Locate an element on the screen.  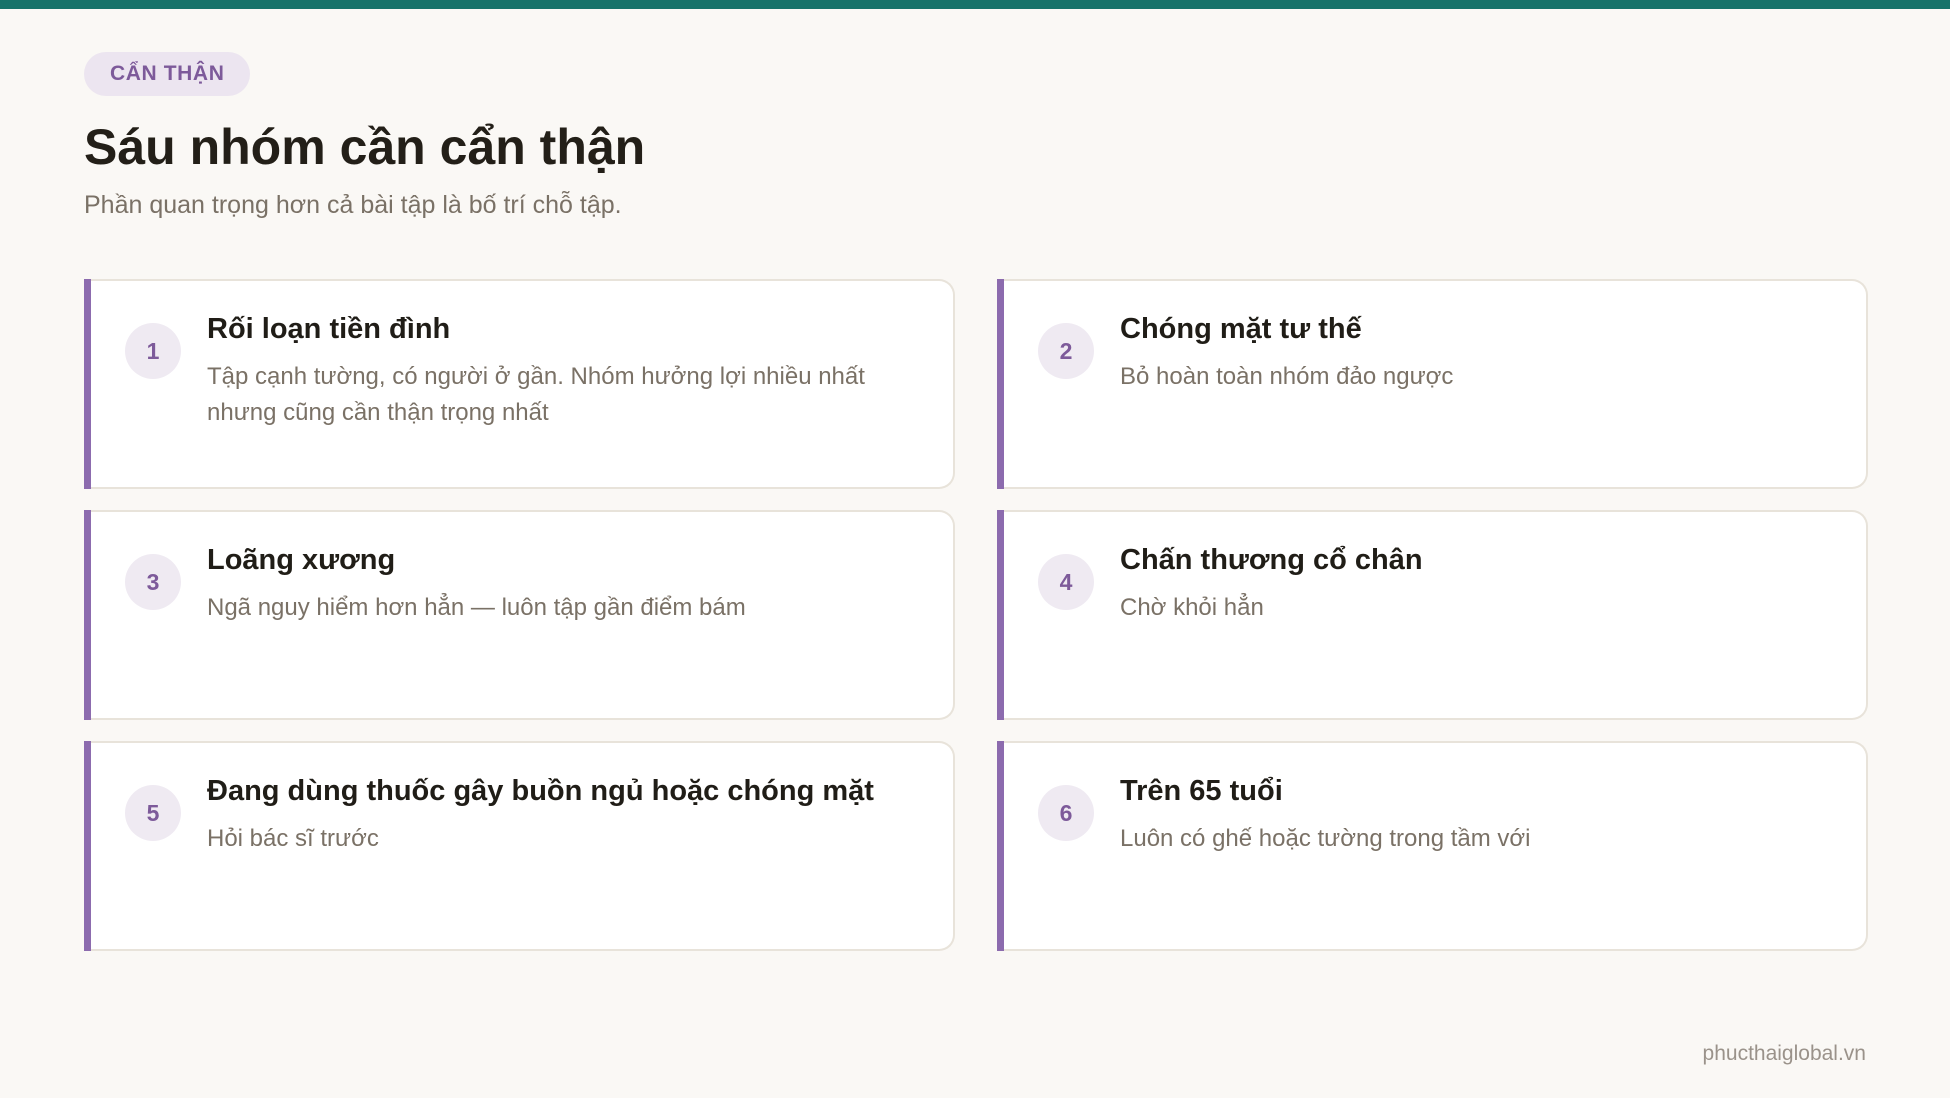
page-title: Sáu nhóm cần cẩn thận is located at coordinates (365, 147).